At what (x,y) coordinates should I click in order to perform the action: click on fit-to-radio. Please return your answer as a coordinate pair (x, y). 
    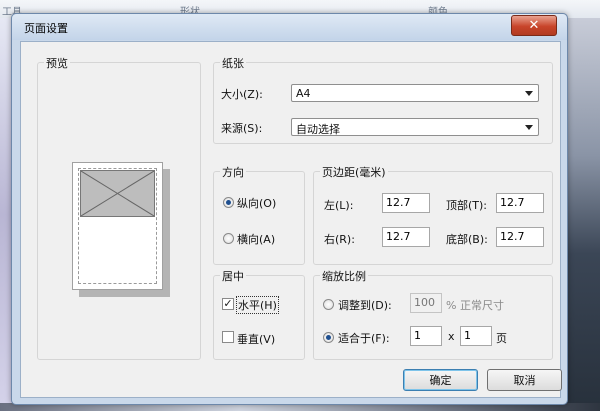
    Looking at the image, I should click on (328, 337).